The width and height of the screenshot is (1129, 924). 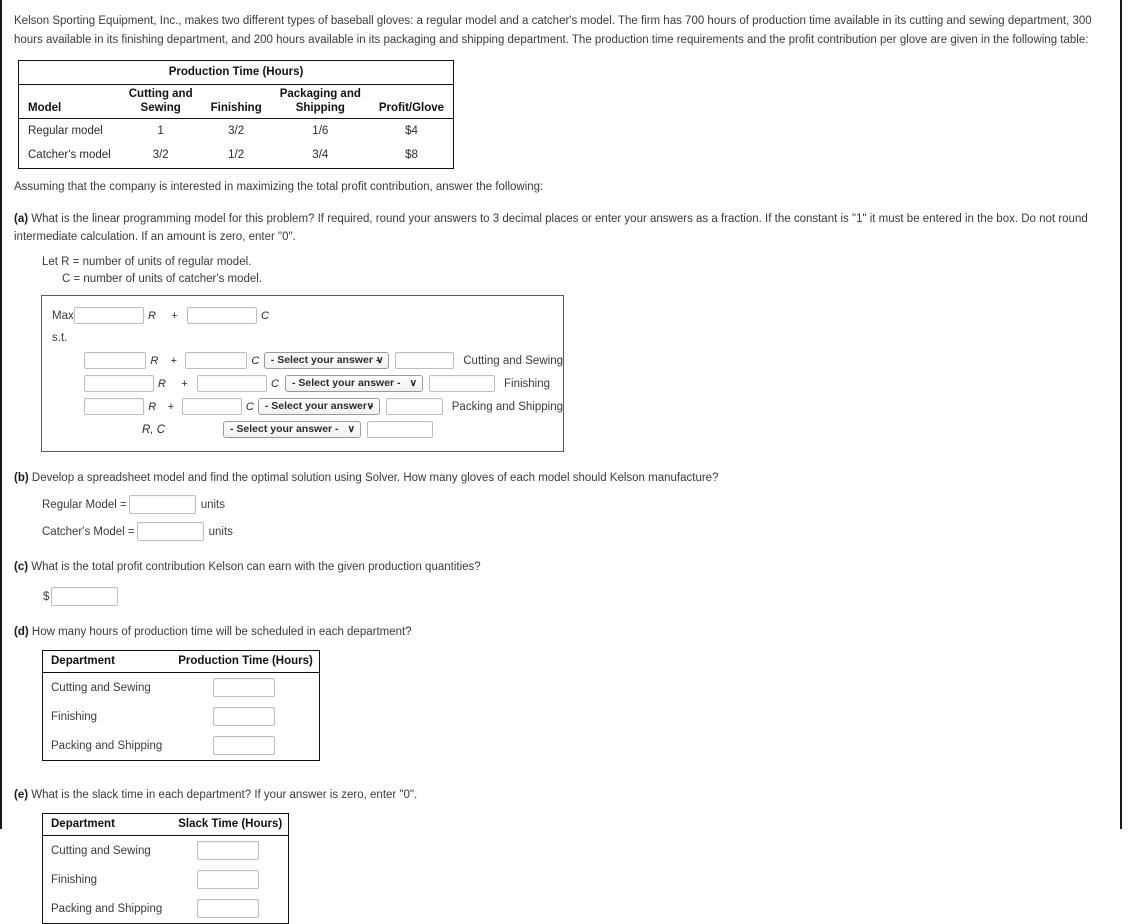 What do you see at coordinates (162, 383) in the screenshot?
I see `constraint2-r-variable: R` at bounding box center [162, 383].